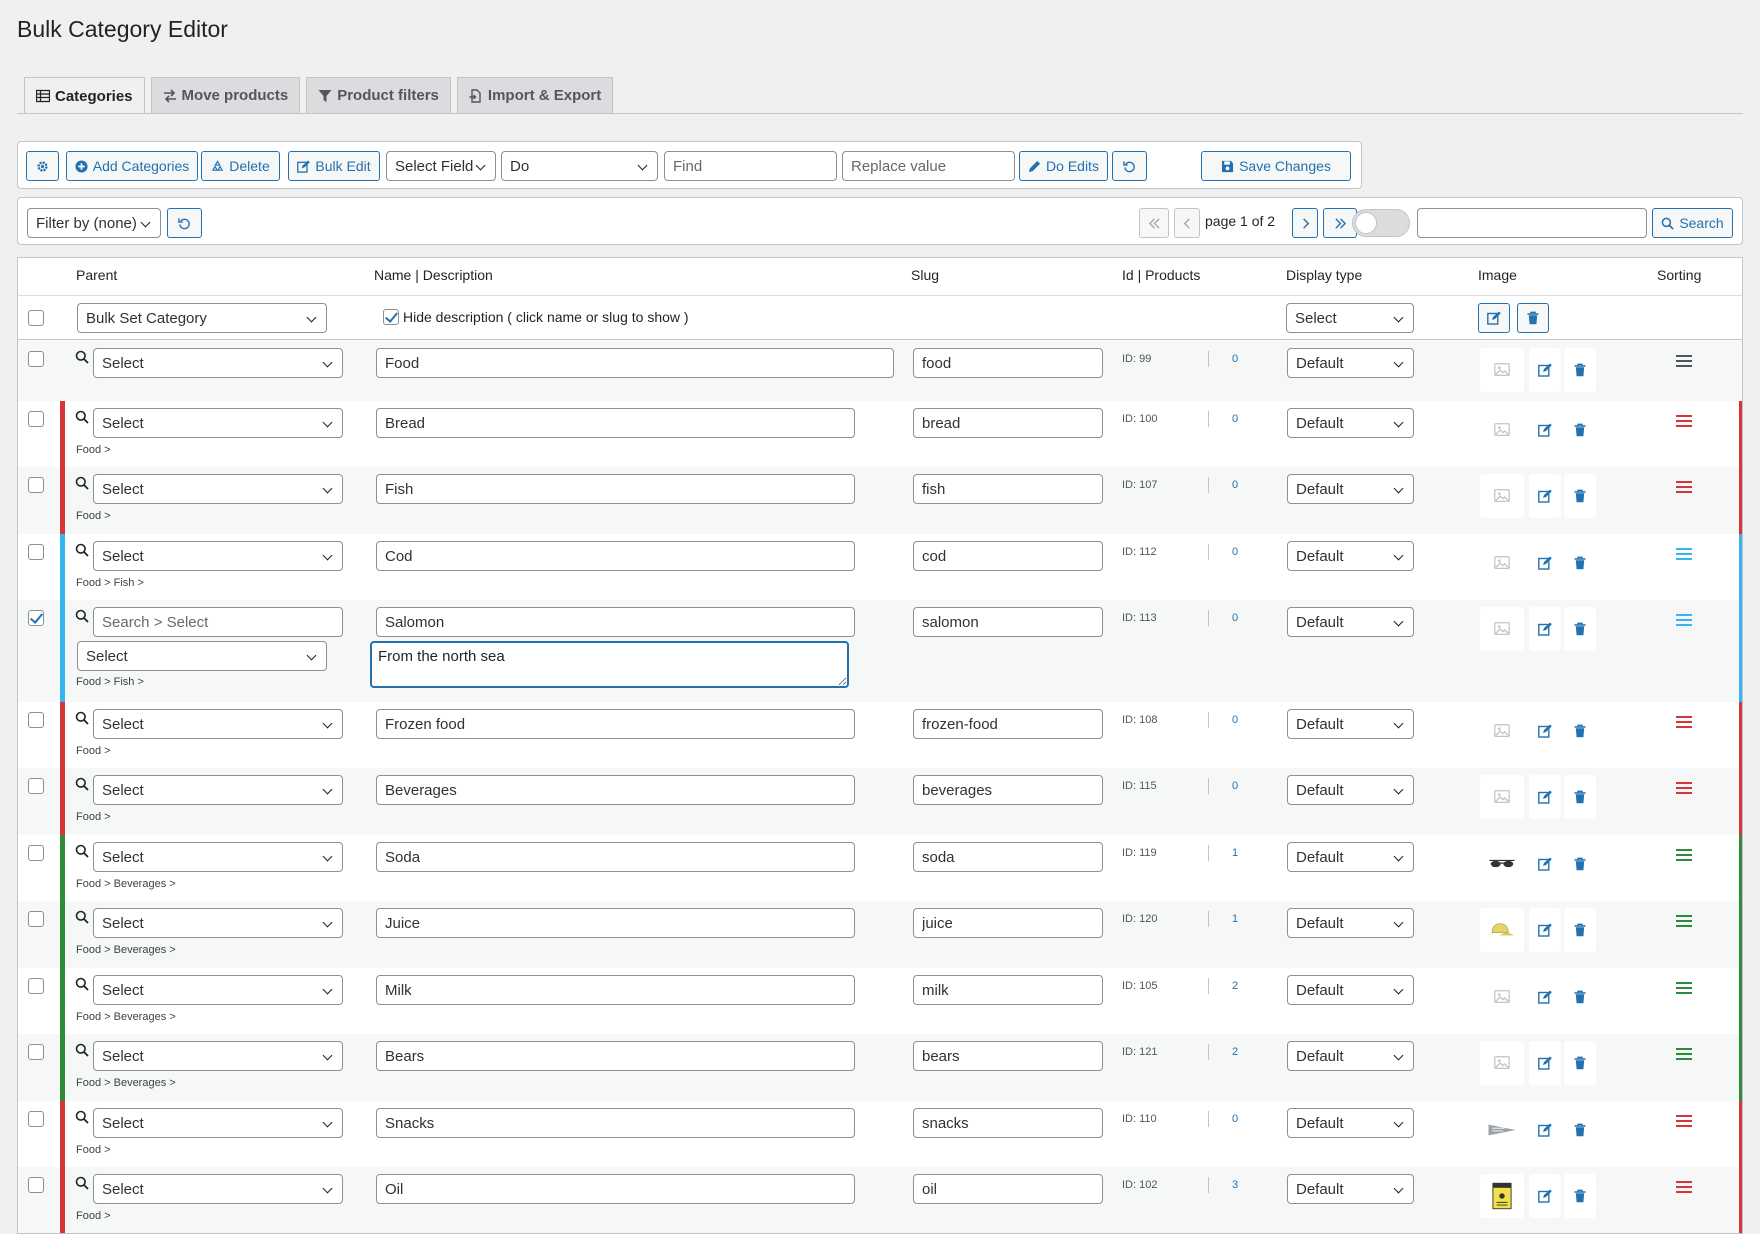  What do you see at coordinates (579, 166) in the screenshot?
I see `do-dropdown: Do` at bounding box center [579, 166].